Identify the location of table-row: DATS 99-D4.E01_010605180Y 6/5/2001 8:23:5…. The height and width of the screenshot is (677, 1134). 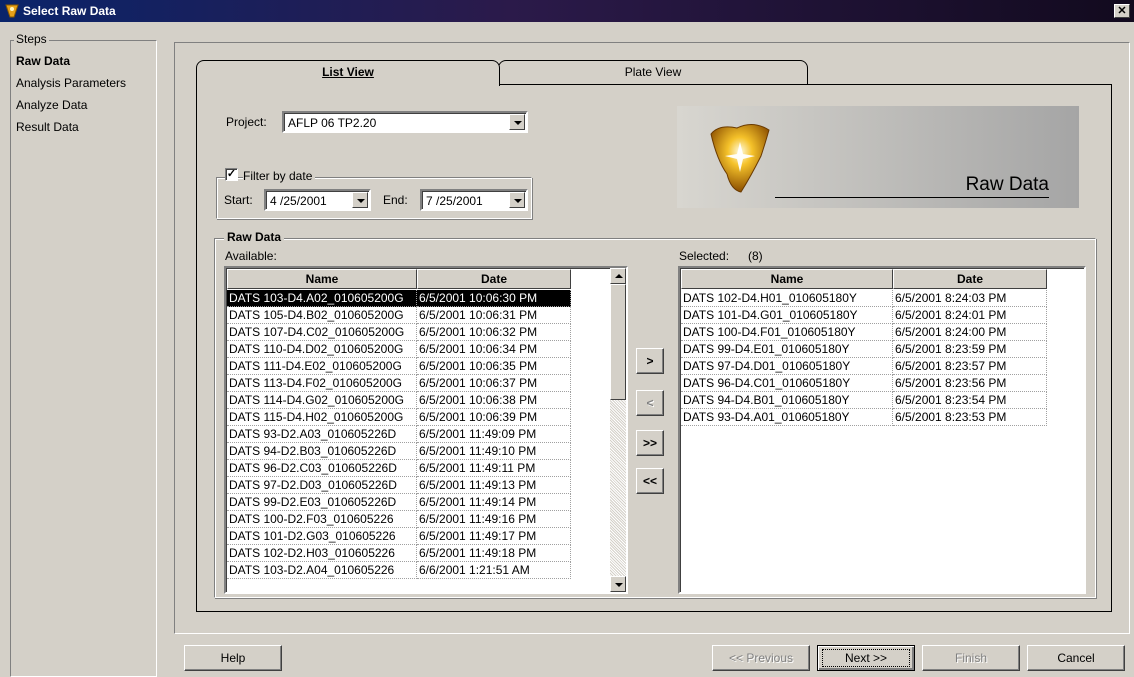
(864, 349).